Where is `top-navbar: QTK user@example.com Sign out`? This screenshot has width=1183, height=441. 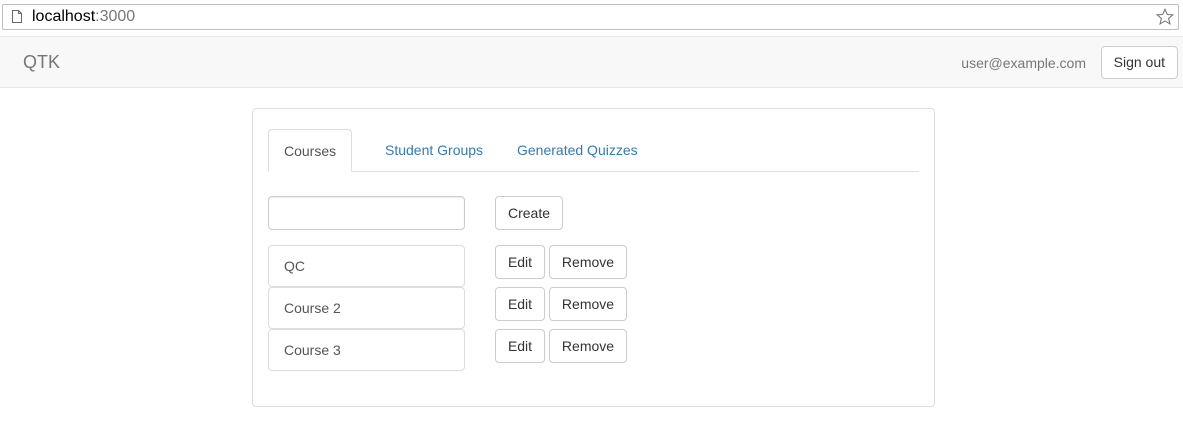 top-navbar: QTK user@example.com Sign out is located at coordinates (591, 62).